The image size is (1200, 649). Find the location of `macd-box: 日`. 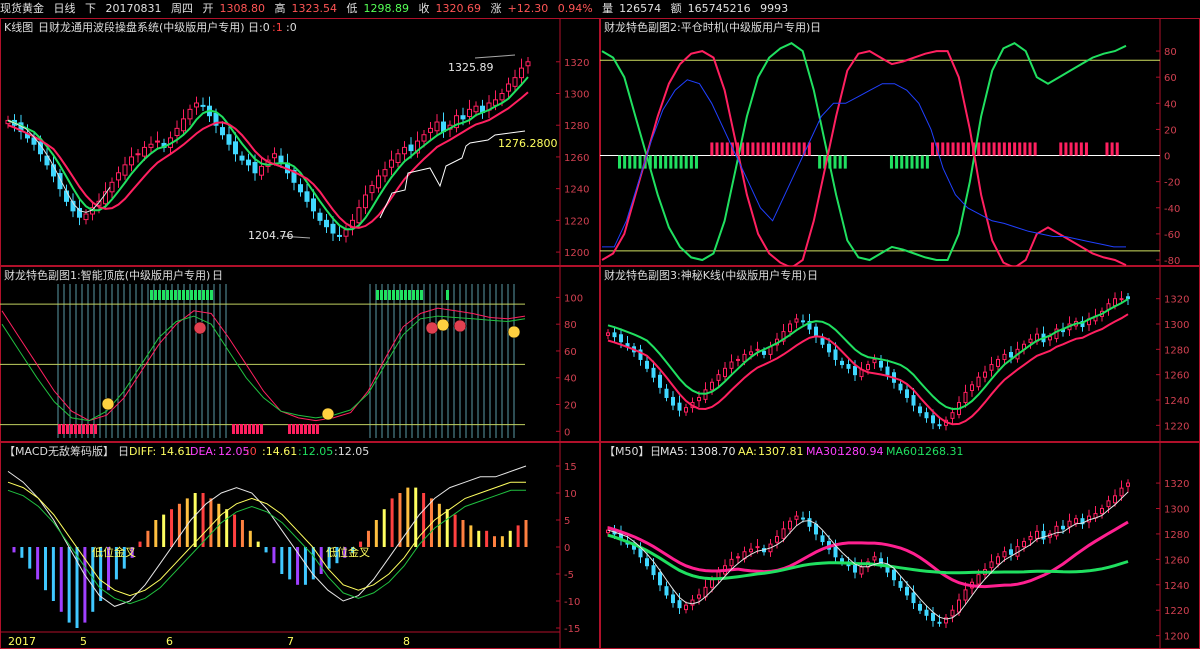

macd-box: 日 is located at coordinates (123, 451).